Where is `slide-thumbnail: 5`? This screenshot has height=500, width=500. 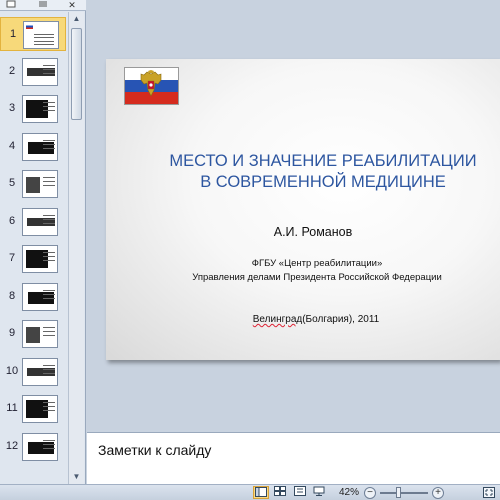 slide-thumbnail: 5 is located at coordinates (33, 184).